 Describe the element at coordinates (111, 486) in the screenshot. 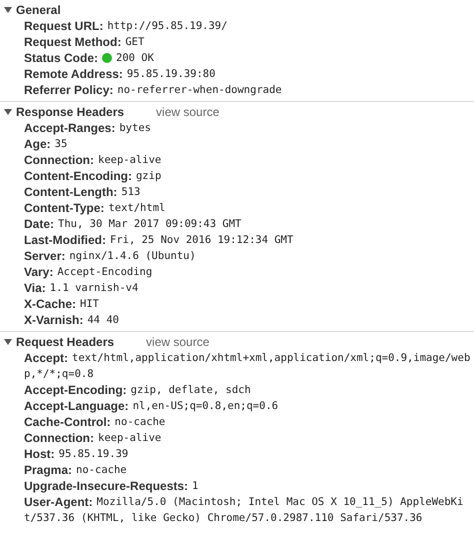

I see `header-line: Upgrade-Insecure-Requests: 1` at that location.